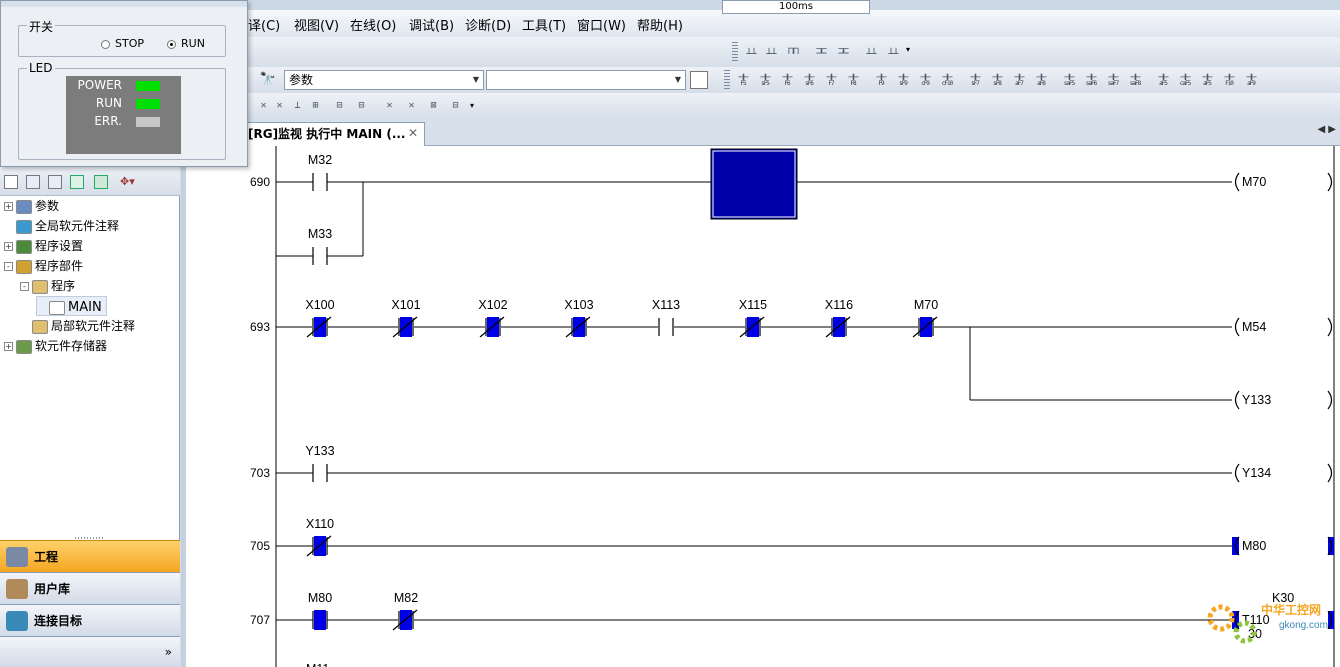  I want to click on function-key-button: ⊣⊢ cF10, so click(947, 78).